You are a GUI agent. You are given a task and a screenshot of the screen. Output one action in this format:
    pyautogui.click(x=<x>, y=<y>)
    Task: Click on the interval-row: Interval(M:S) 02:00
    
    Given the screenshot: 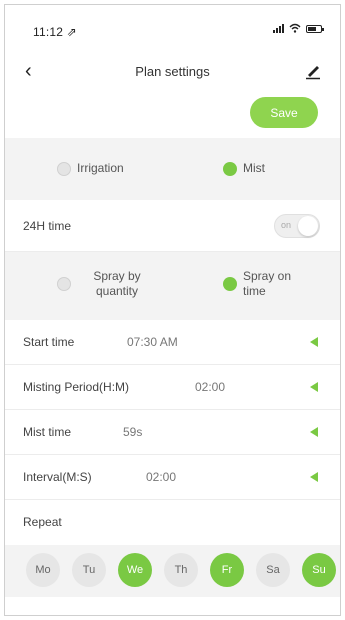 What is the action you would take?
    pyautogui.click(x=172, y=477)
    